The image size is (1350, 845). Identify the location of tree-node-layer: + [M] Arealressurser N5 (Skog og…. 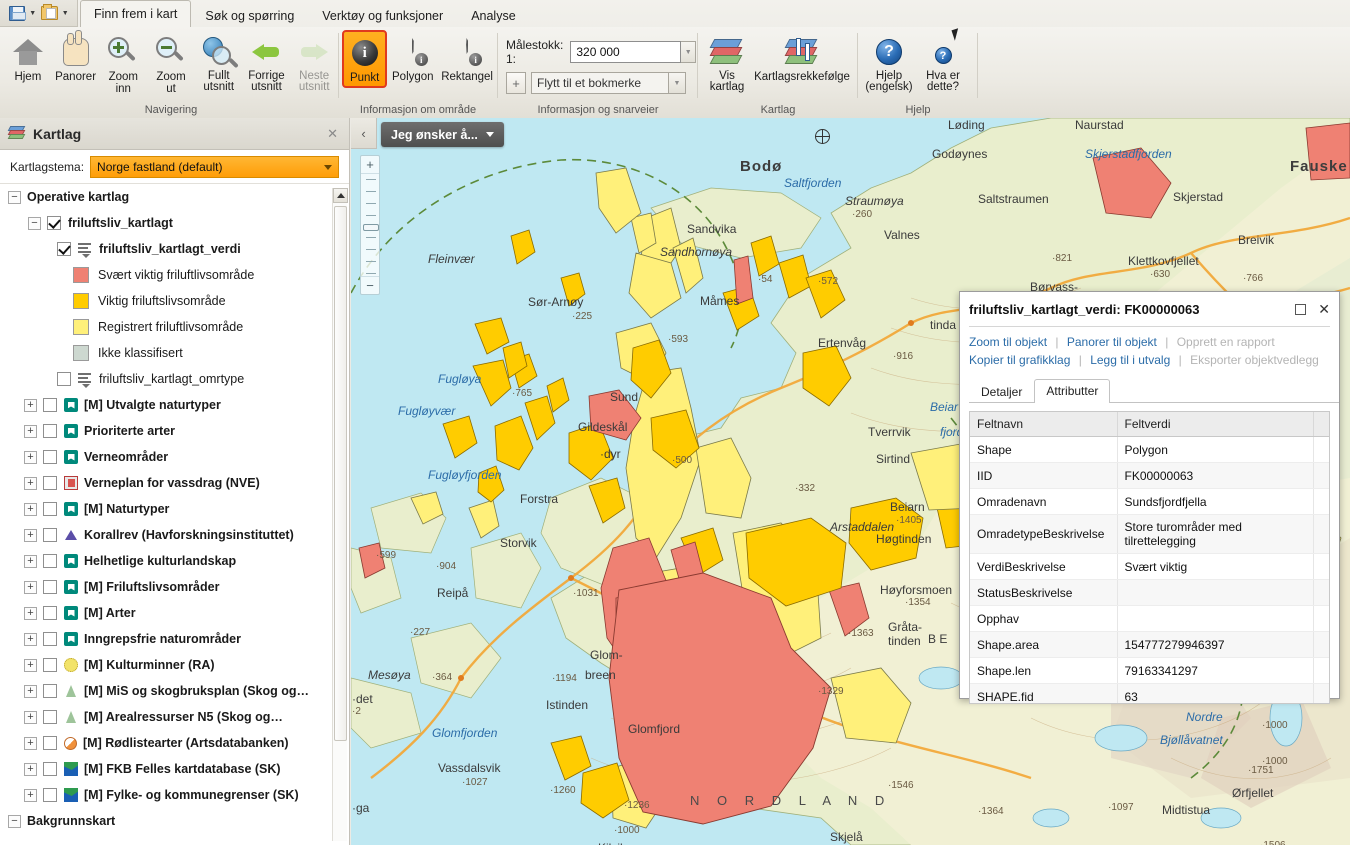
(174, 717).